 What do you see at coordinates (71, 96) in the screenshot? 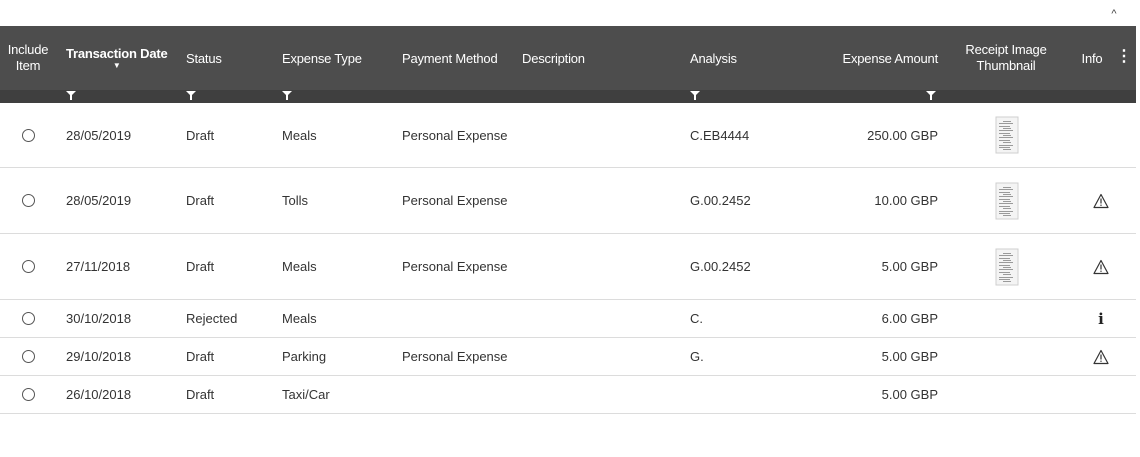
I see `filter-transaction-date-icon` at bounding box center [71, 96].